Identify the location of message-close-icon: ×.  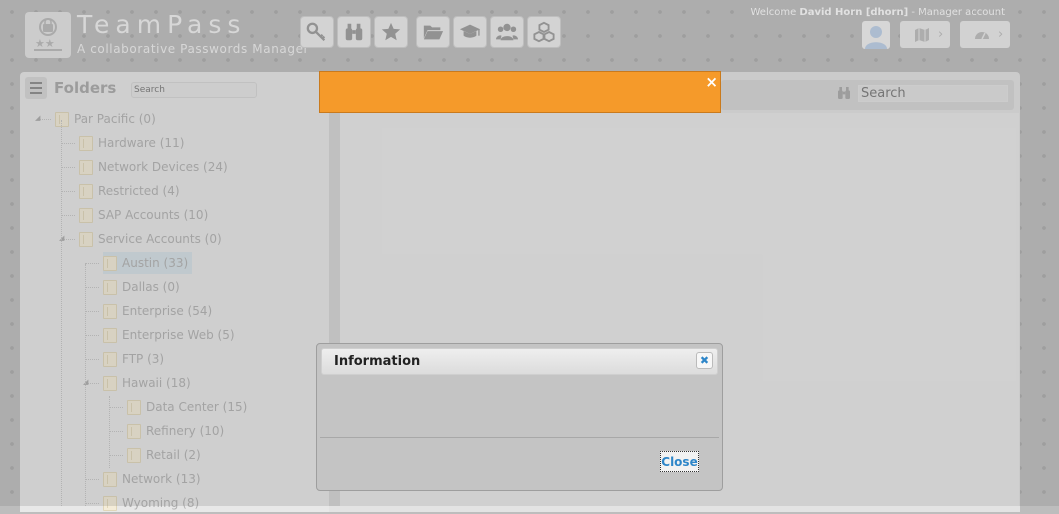
(711, 82).